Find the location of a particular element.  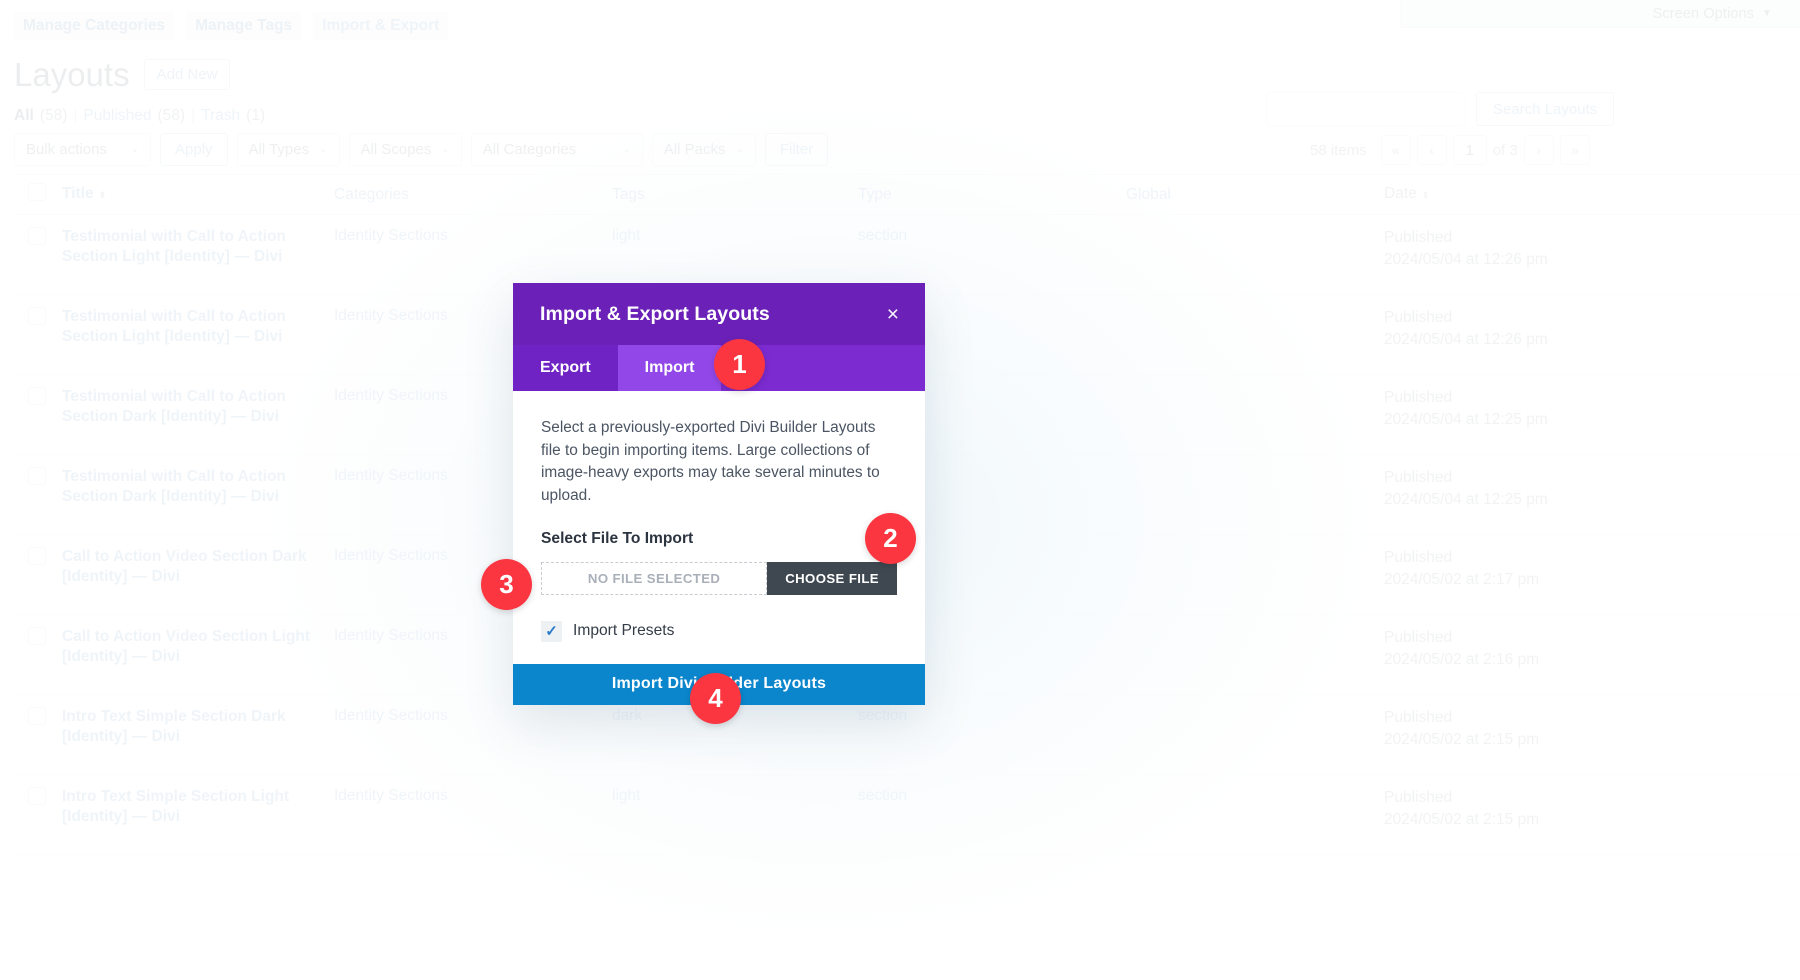

file-picker-row: No File Selected Choose File is located at coordinates (719, 578).